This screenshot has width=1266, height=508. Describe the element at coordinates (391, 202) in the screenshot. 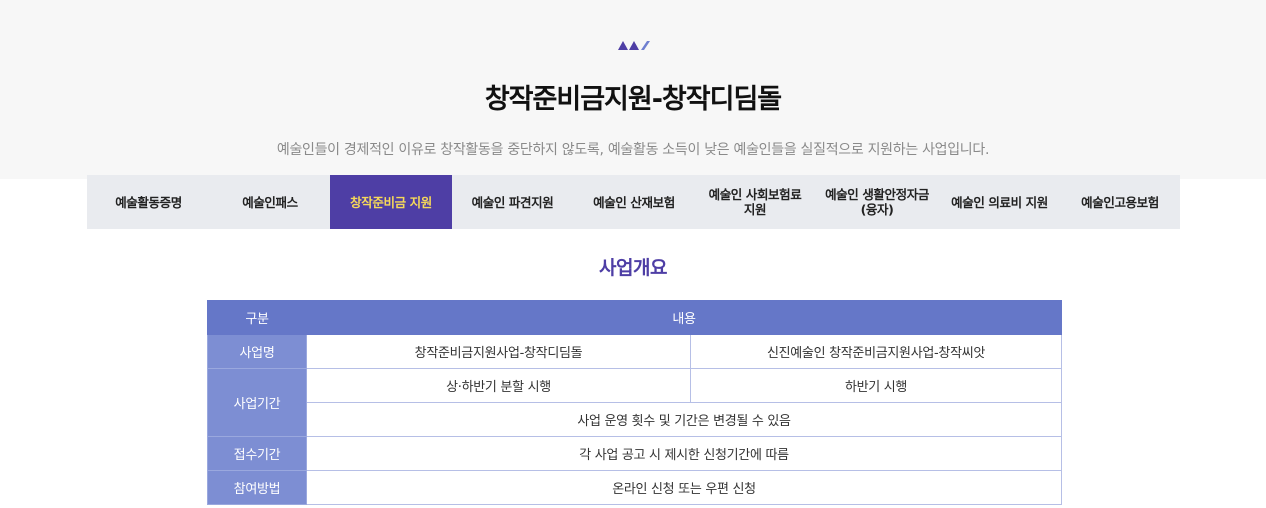

I see `tab-creative-preparation-fund: 창작준비금 지원` at that location.